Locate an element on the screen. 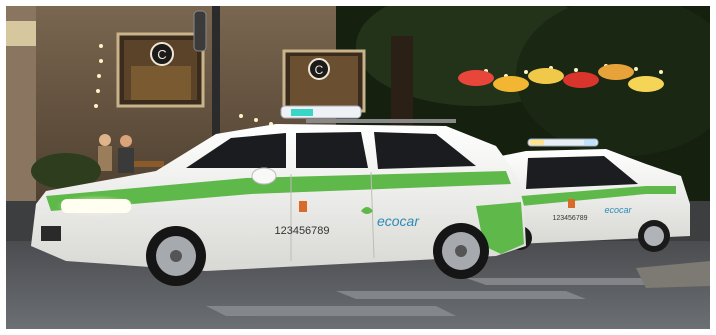 The width and height of the screenshot is (716, 335). restaurant-window-left: C is located at coordinates (160, 70).